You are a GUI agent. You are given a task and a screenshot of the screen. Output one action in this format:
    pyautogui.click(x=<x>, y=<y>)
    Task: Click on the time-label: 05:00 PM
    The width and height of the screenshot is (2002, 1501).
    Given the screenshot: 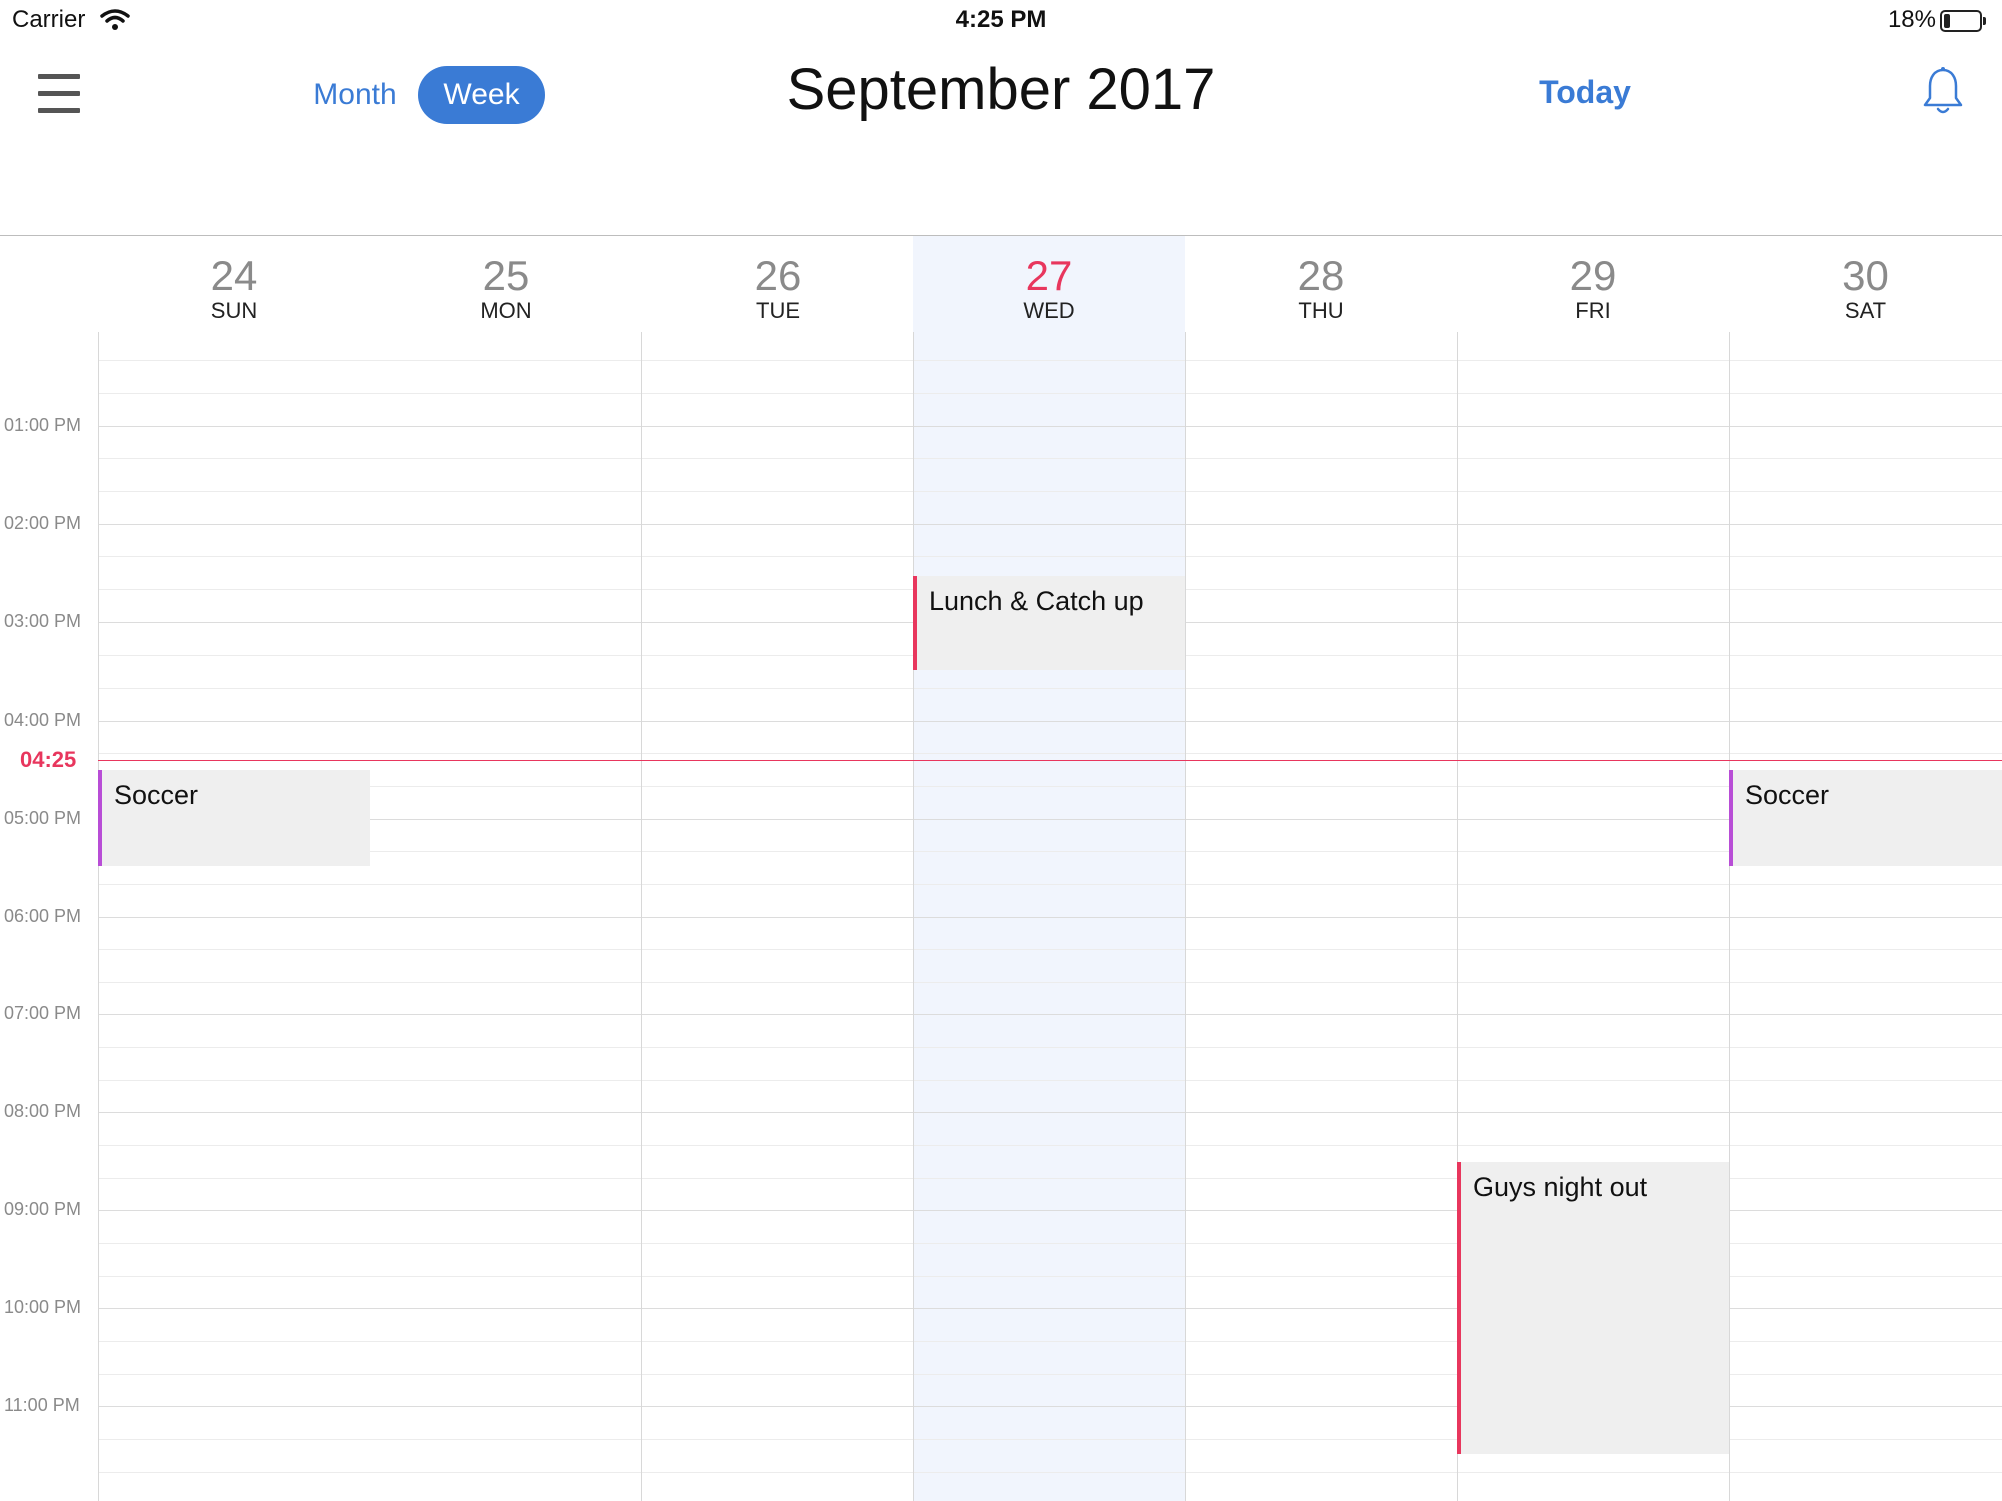 What is the action you would take?
    pyautogui.click(x=43, y=818)
    